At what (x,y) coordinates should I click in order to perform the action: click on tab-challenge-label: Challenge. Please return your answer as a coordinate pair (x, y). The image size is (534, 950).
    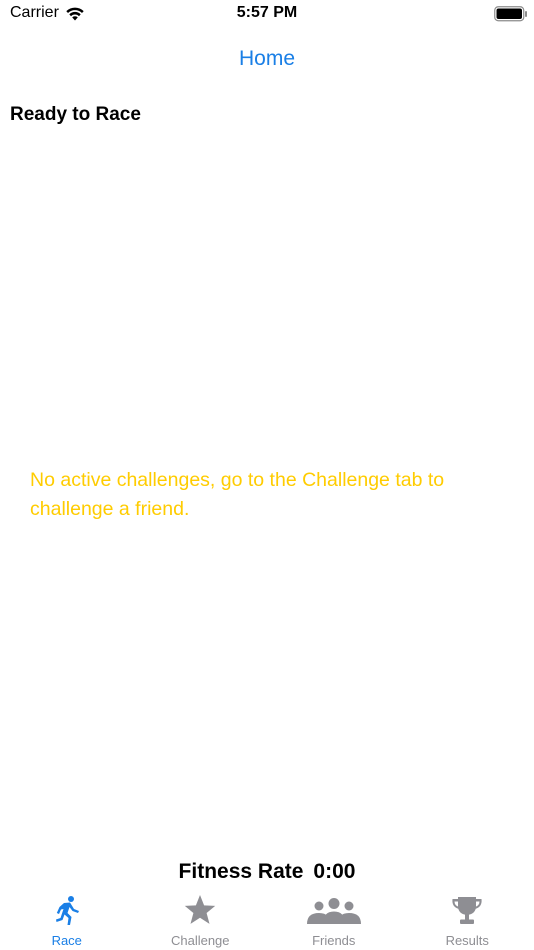
    Looking at the image, I should click on (200, 940).